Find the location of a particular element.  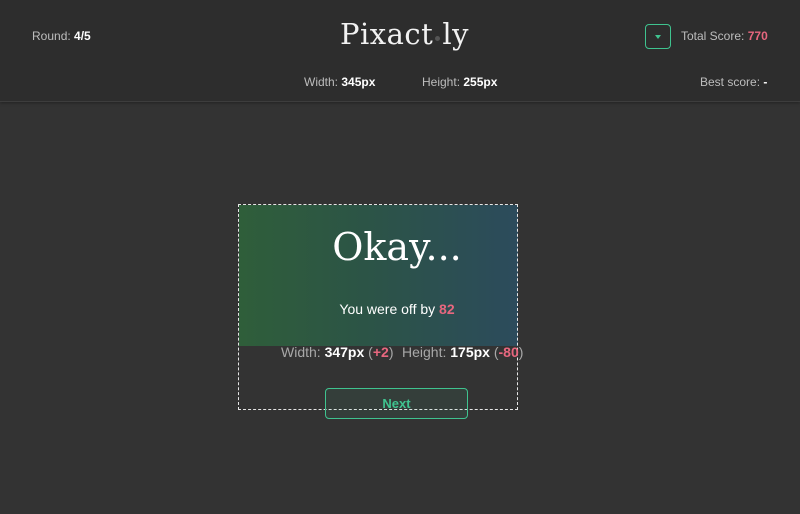

guess-height: Height: 175px (-80) is located at coordinates (463, 352).